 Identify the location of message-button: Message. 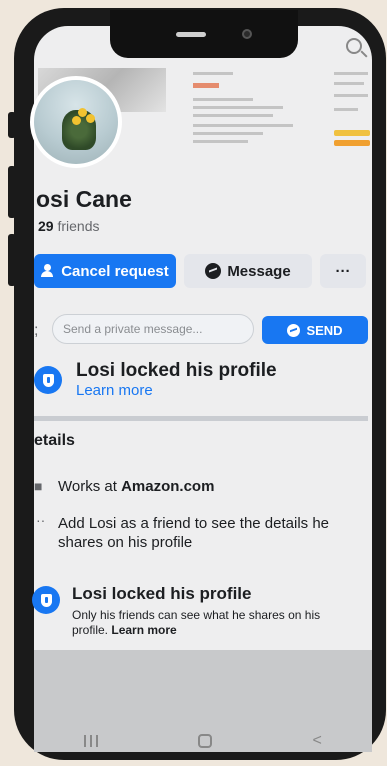
(248, 271).